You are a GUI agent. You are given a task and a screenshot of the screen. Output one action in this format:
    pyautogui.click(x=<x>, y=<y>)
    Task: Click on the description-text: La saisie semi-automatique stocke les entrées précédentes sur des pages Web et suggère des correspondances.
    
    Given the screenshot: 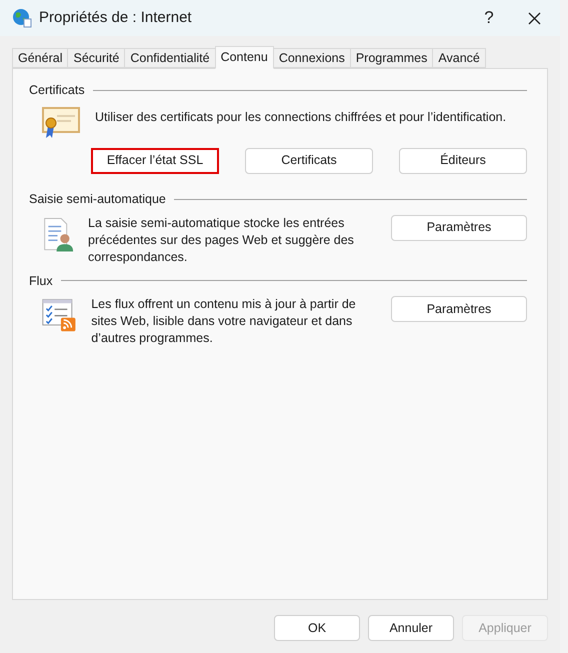 What is the action you would take?
    pyautogui.click(x=221, y=240)
    